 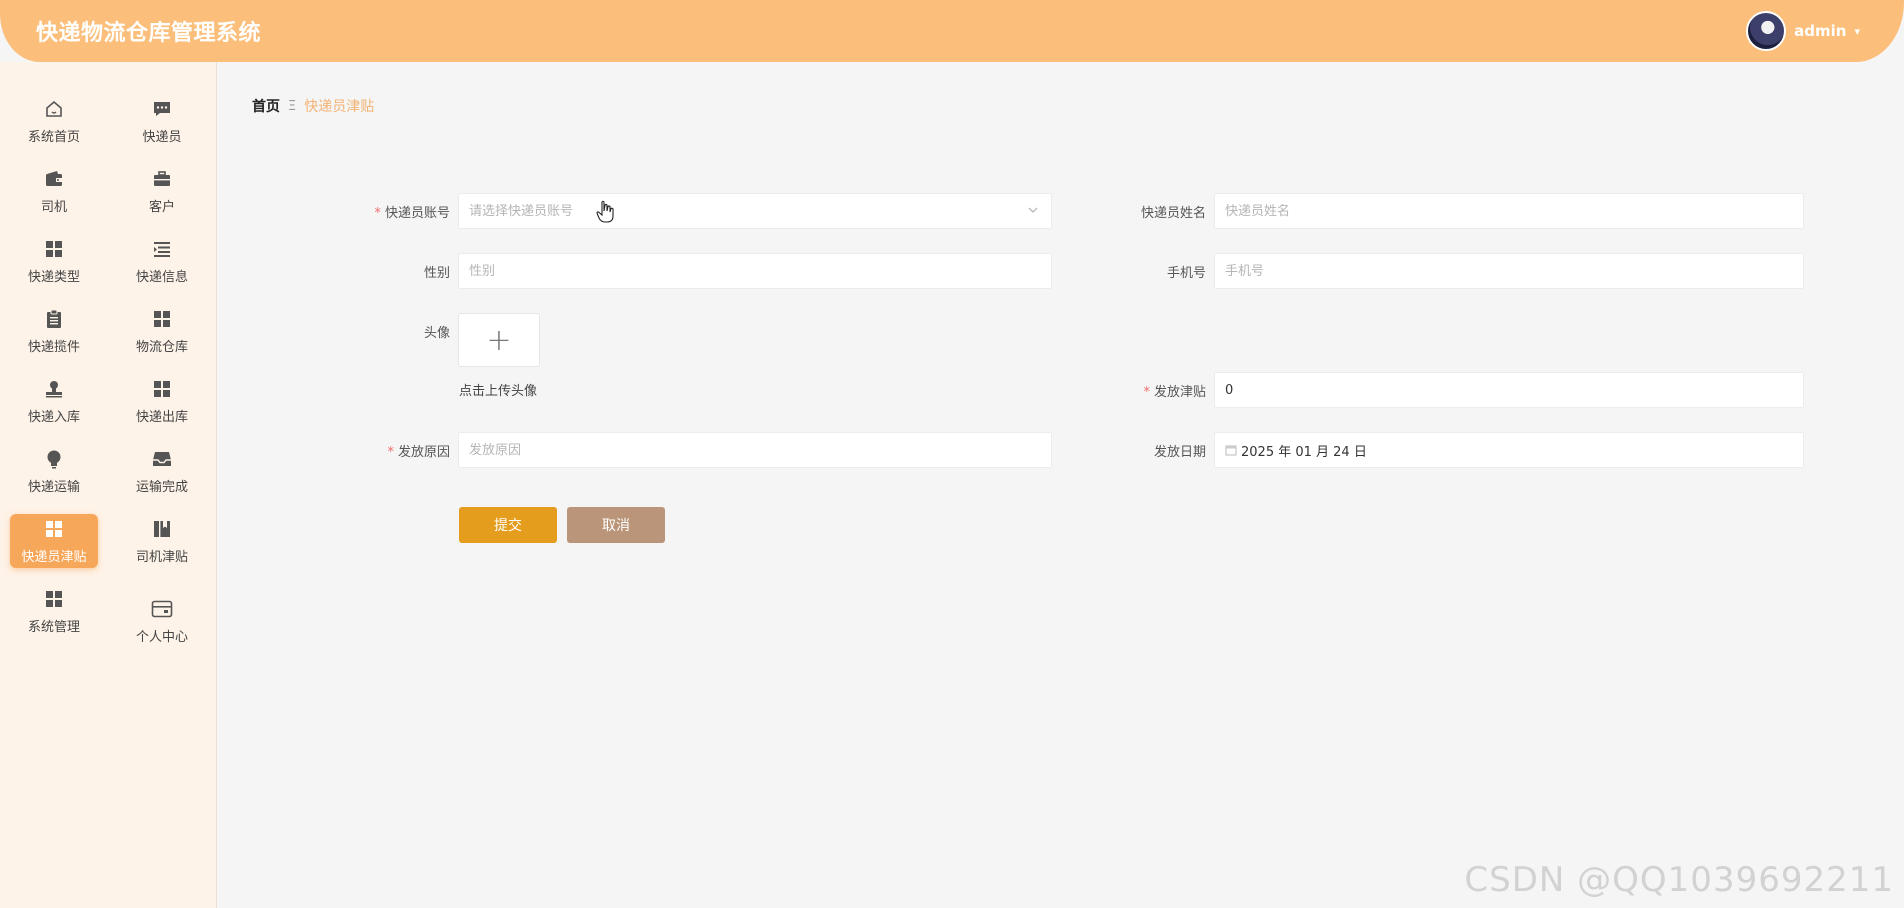 What do you see at coordinates (161, 277) in the screenshot?
I see `sidebar-item-label: 快递信息` at bounding box center [161, 277].